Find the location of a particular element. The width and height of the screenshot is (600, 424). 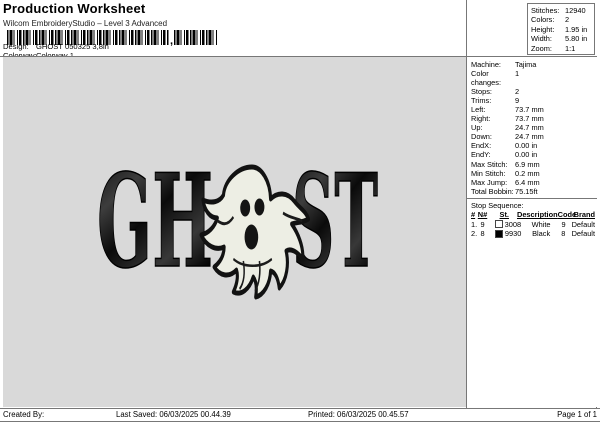

row-description: Black is located at coordinates (541, 234).